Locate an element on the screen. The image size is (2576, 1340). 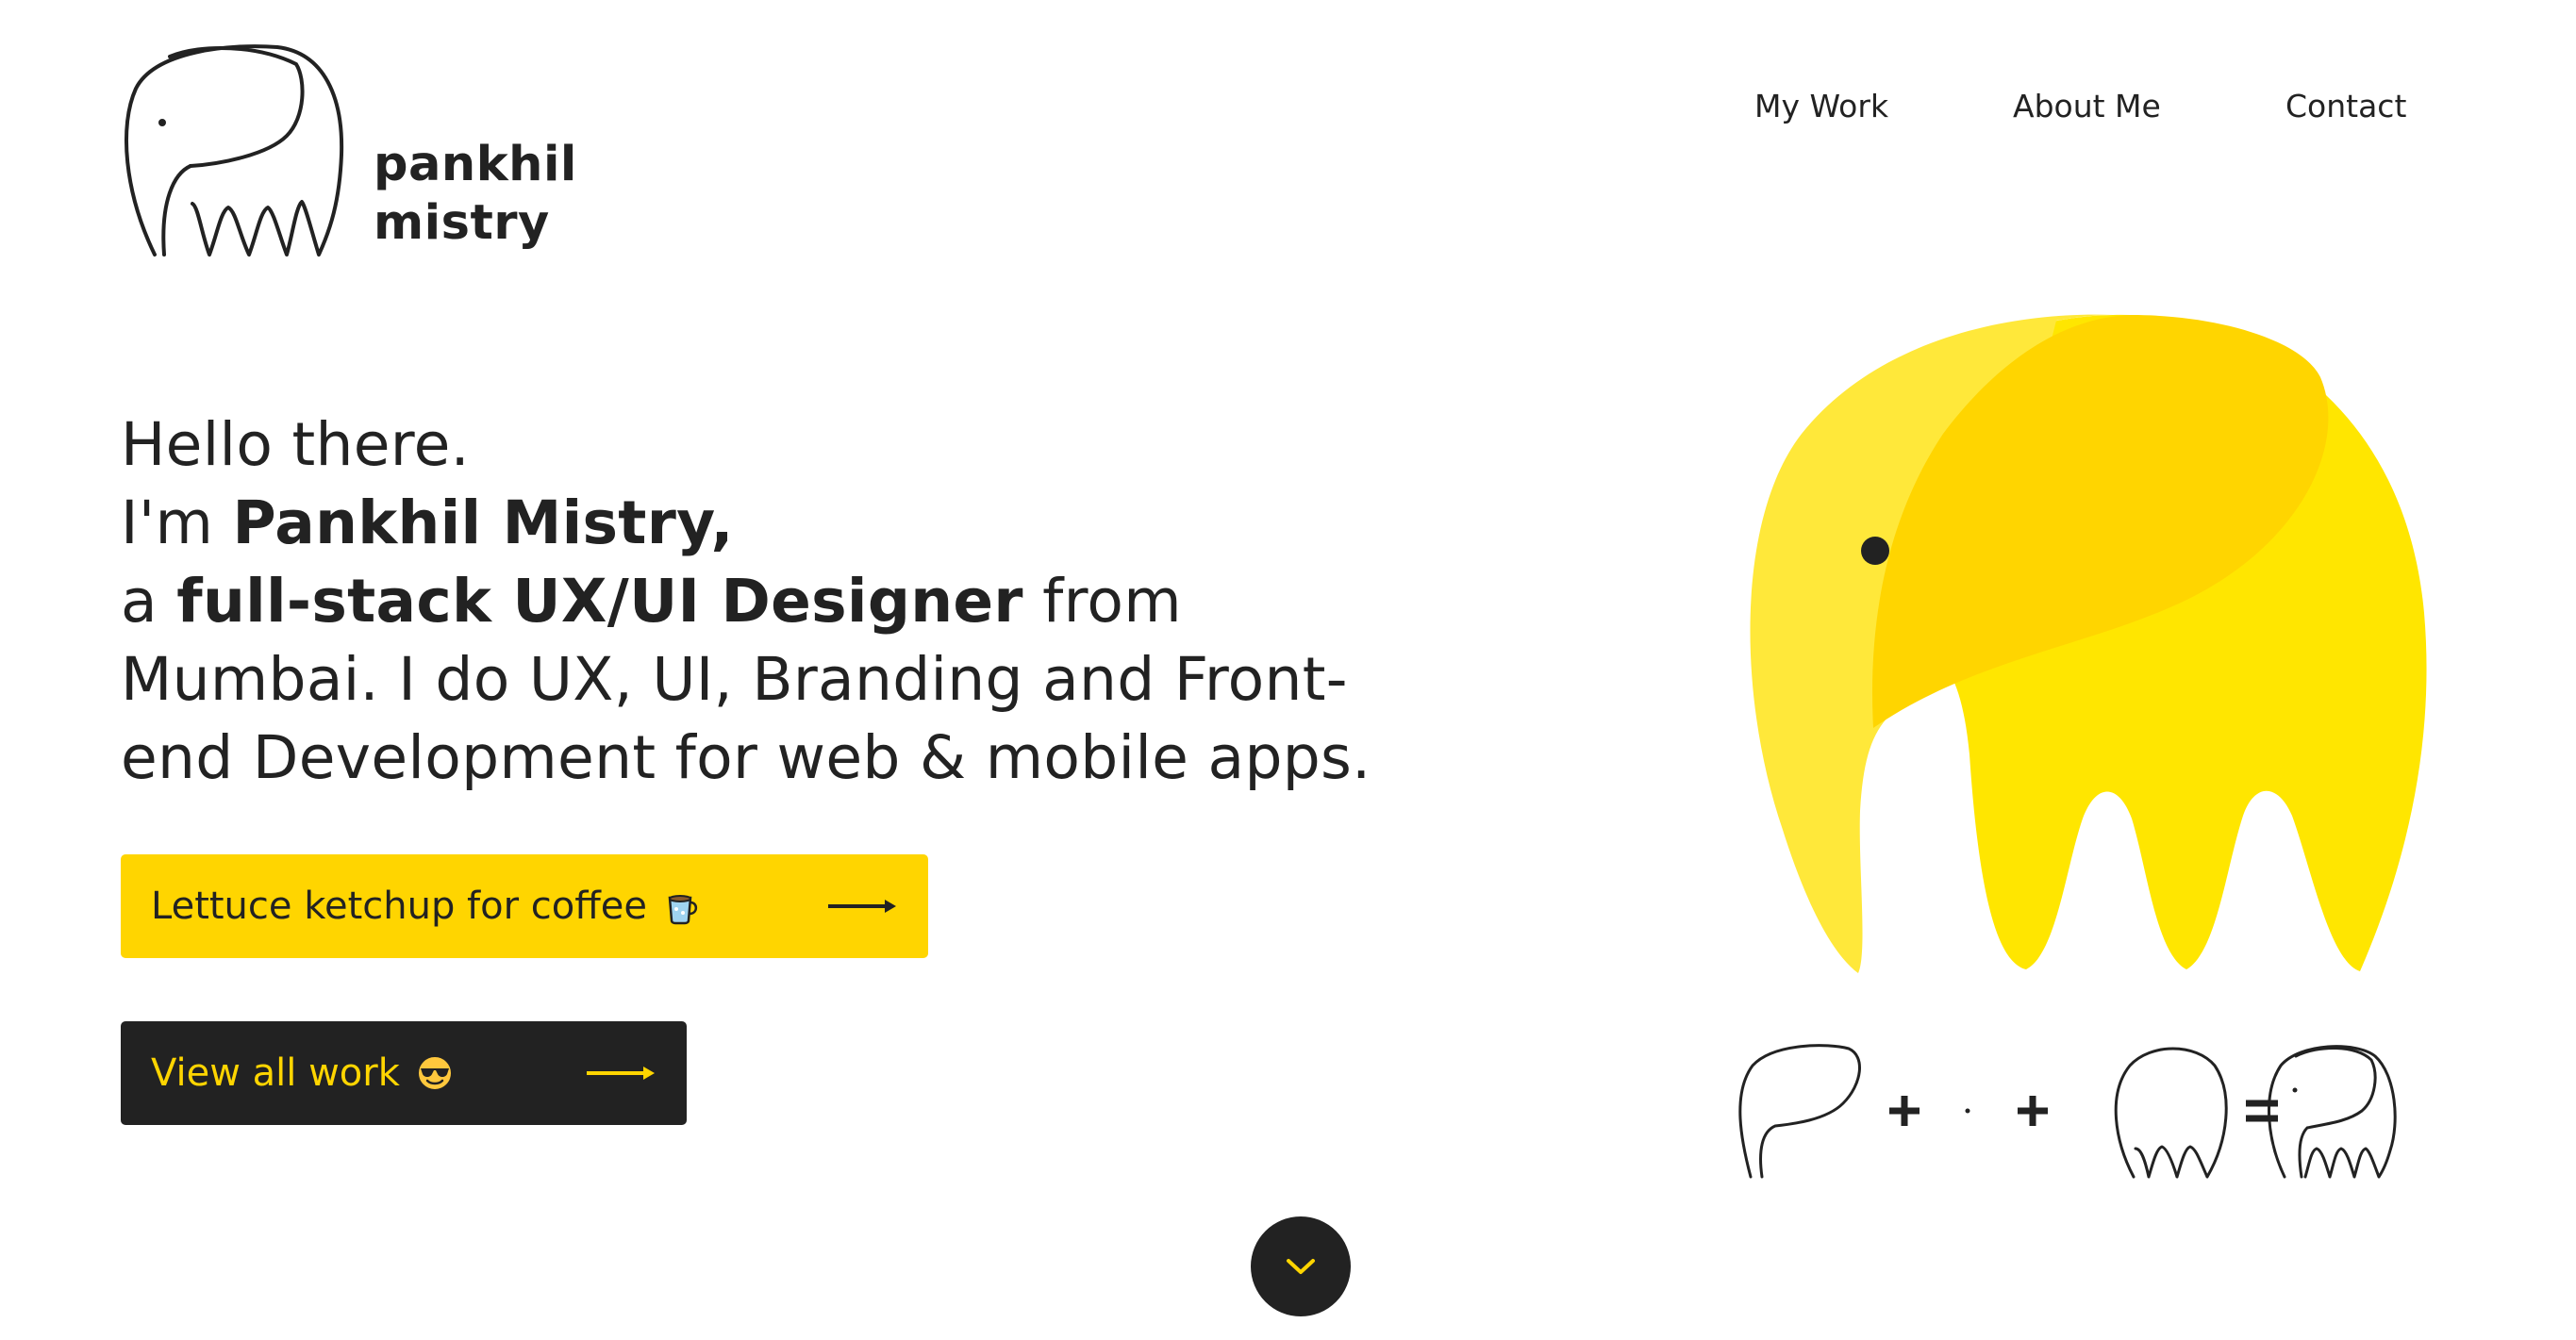
brand-name: pankhil mistry is located at coordinates (475, 195).